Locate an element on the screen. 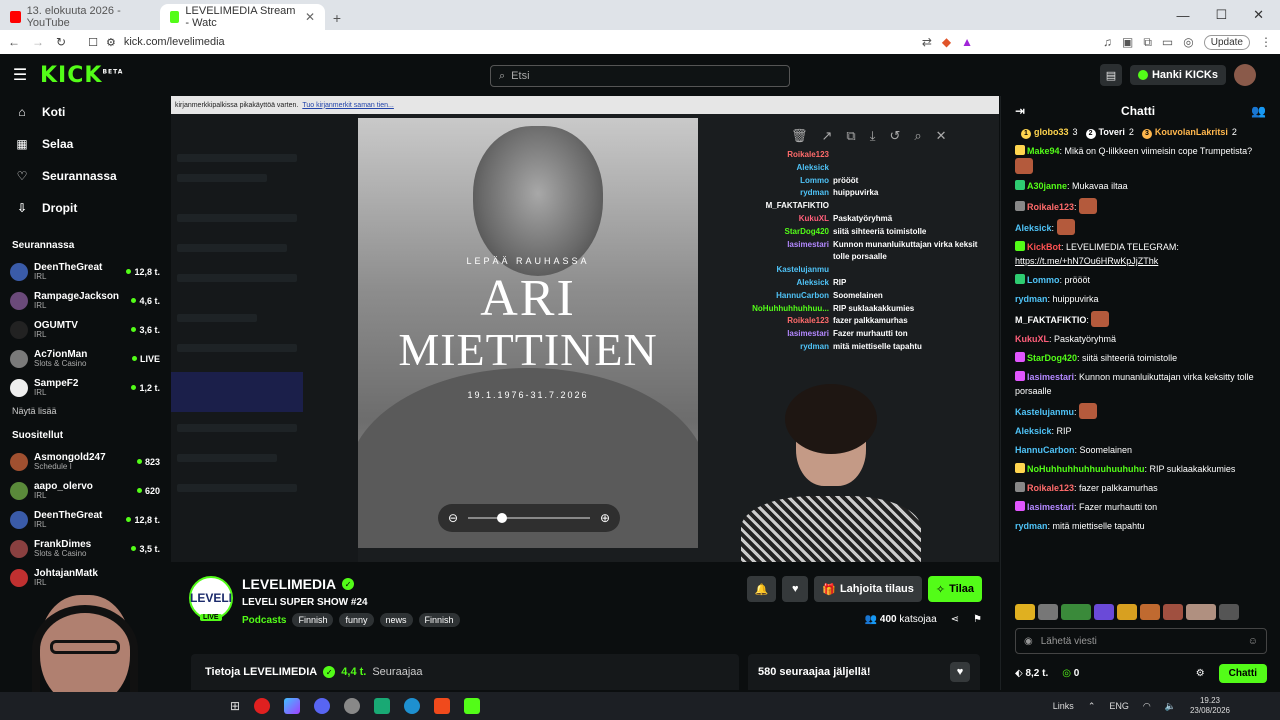 This screenshot has height=720, width=1280. volume-icon: 🔈 is located at coordinates (1170, 706).